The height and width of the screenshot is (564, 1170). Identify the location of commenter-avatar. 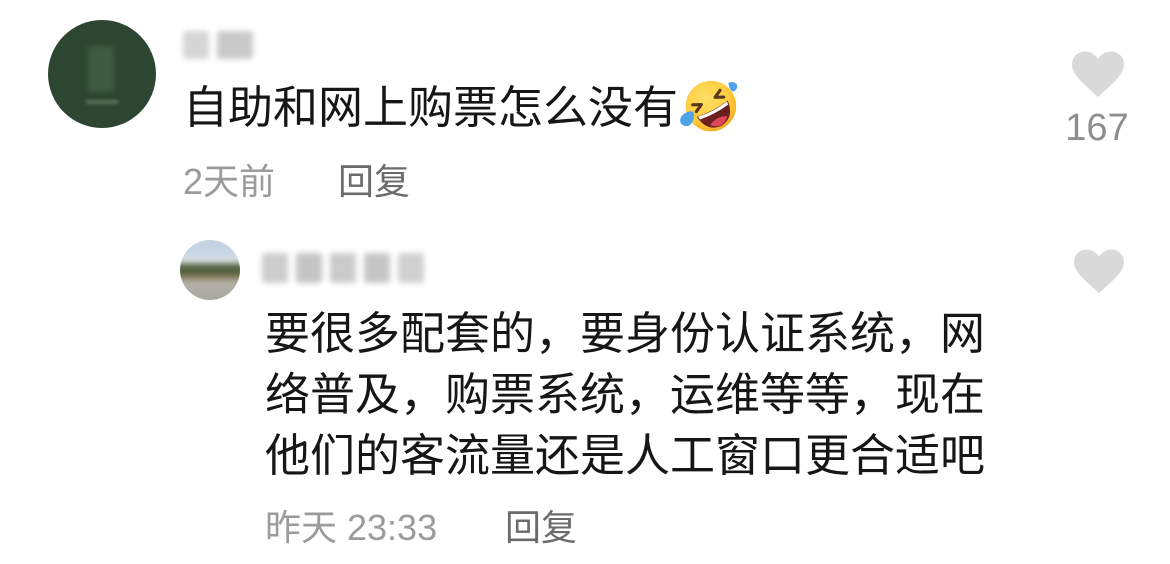
(102, 74).